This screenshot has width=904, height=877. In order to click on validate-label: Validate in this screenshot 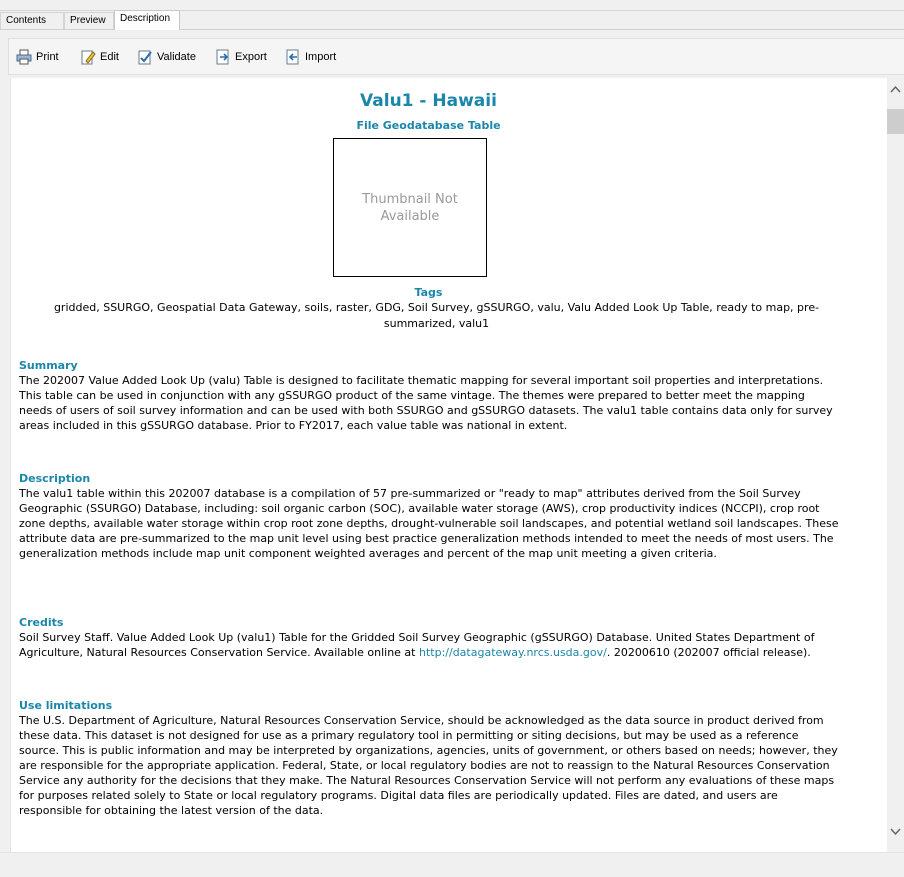, I will do `click(176, 56)`.